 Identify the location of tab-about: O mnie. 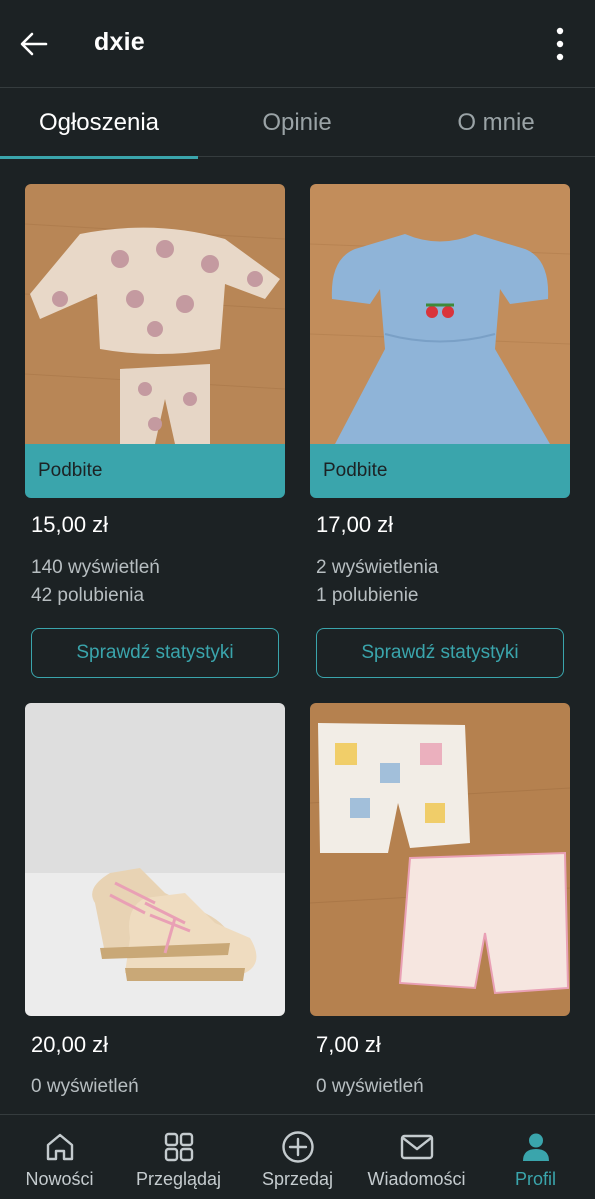
(496, 123).